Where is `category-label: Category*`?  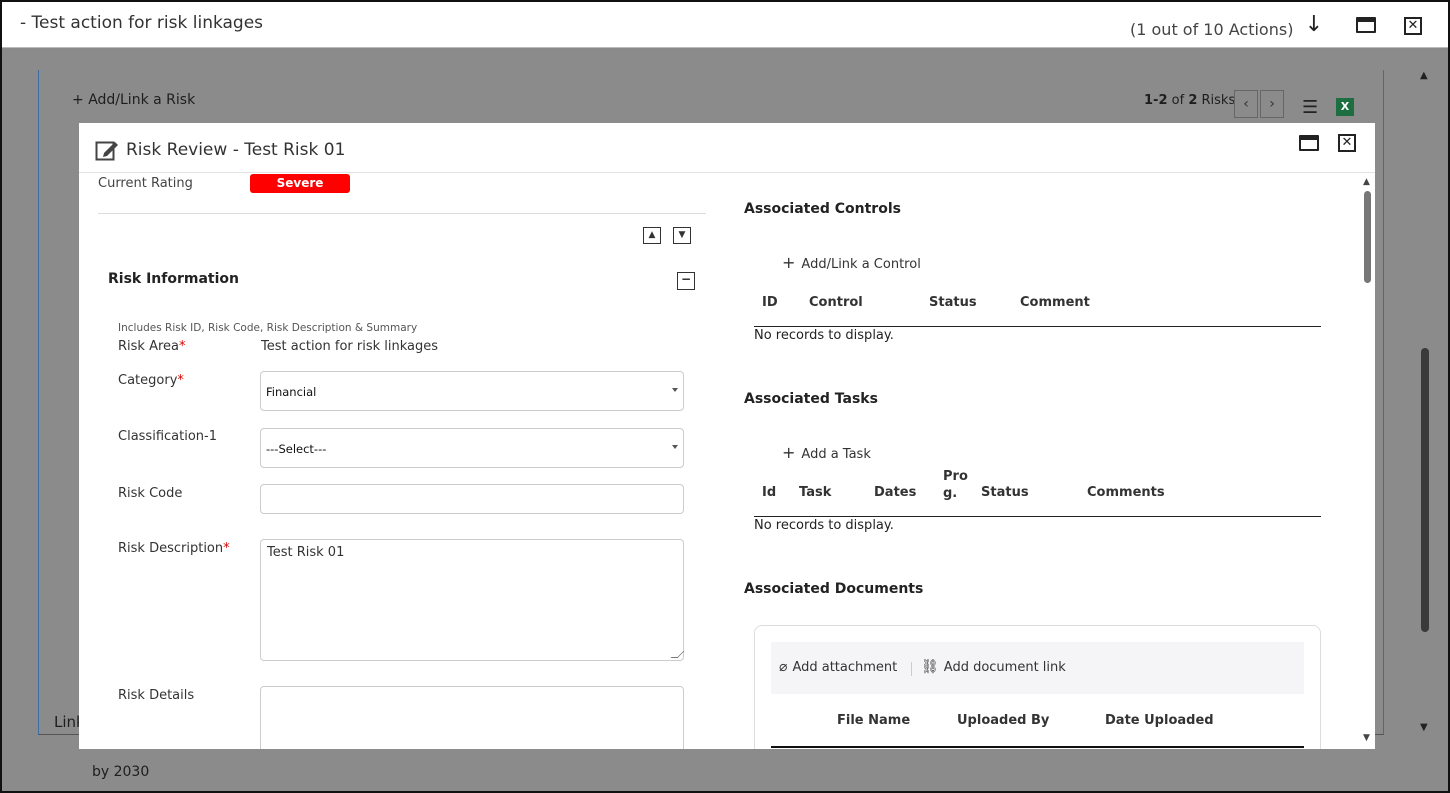 category-label: Category* is located at coordinates (151, 380).